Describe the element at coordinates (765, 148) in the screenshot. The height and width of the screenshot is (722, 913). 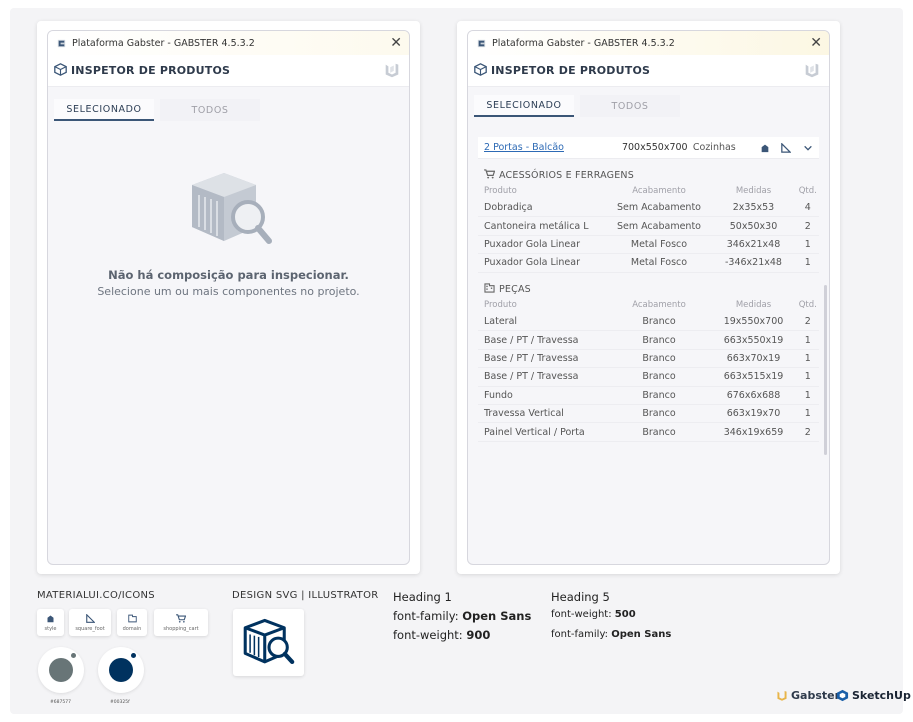
I see `style-icon` at that location.